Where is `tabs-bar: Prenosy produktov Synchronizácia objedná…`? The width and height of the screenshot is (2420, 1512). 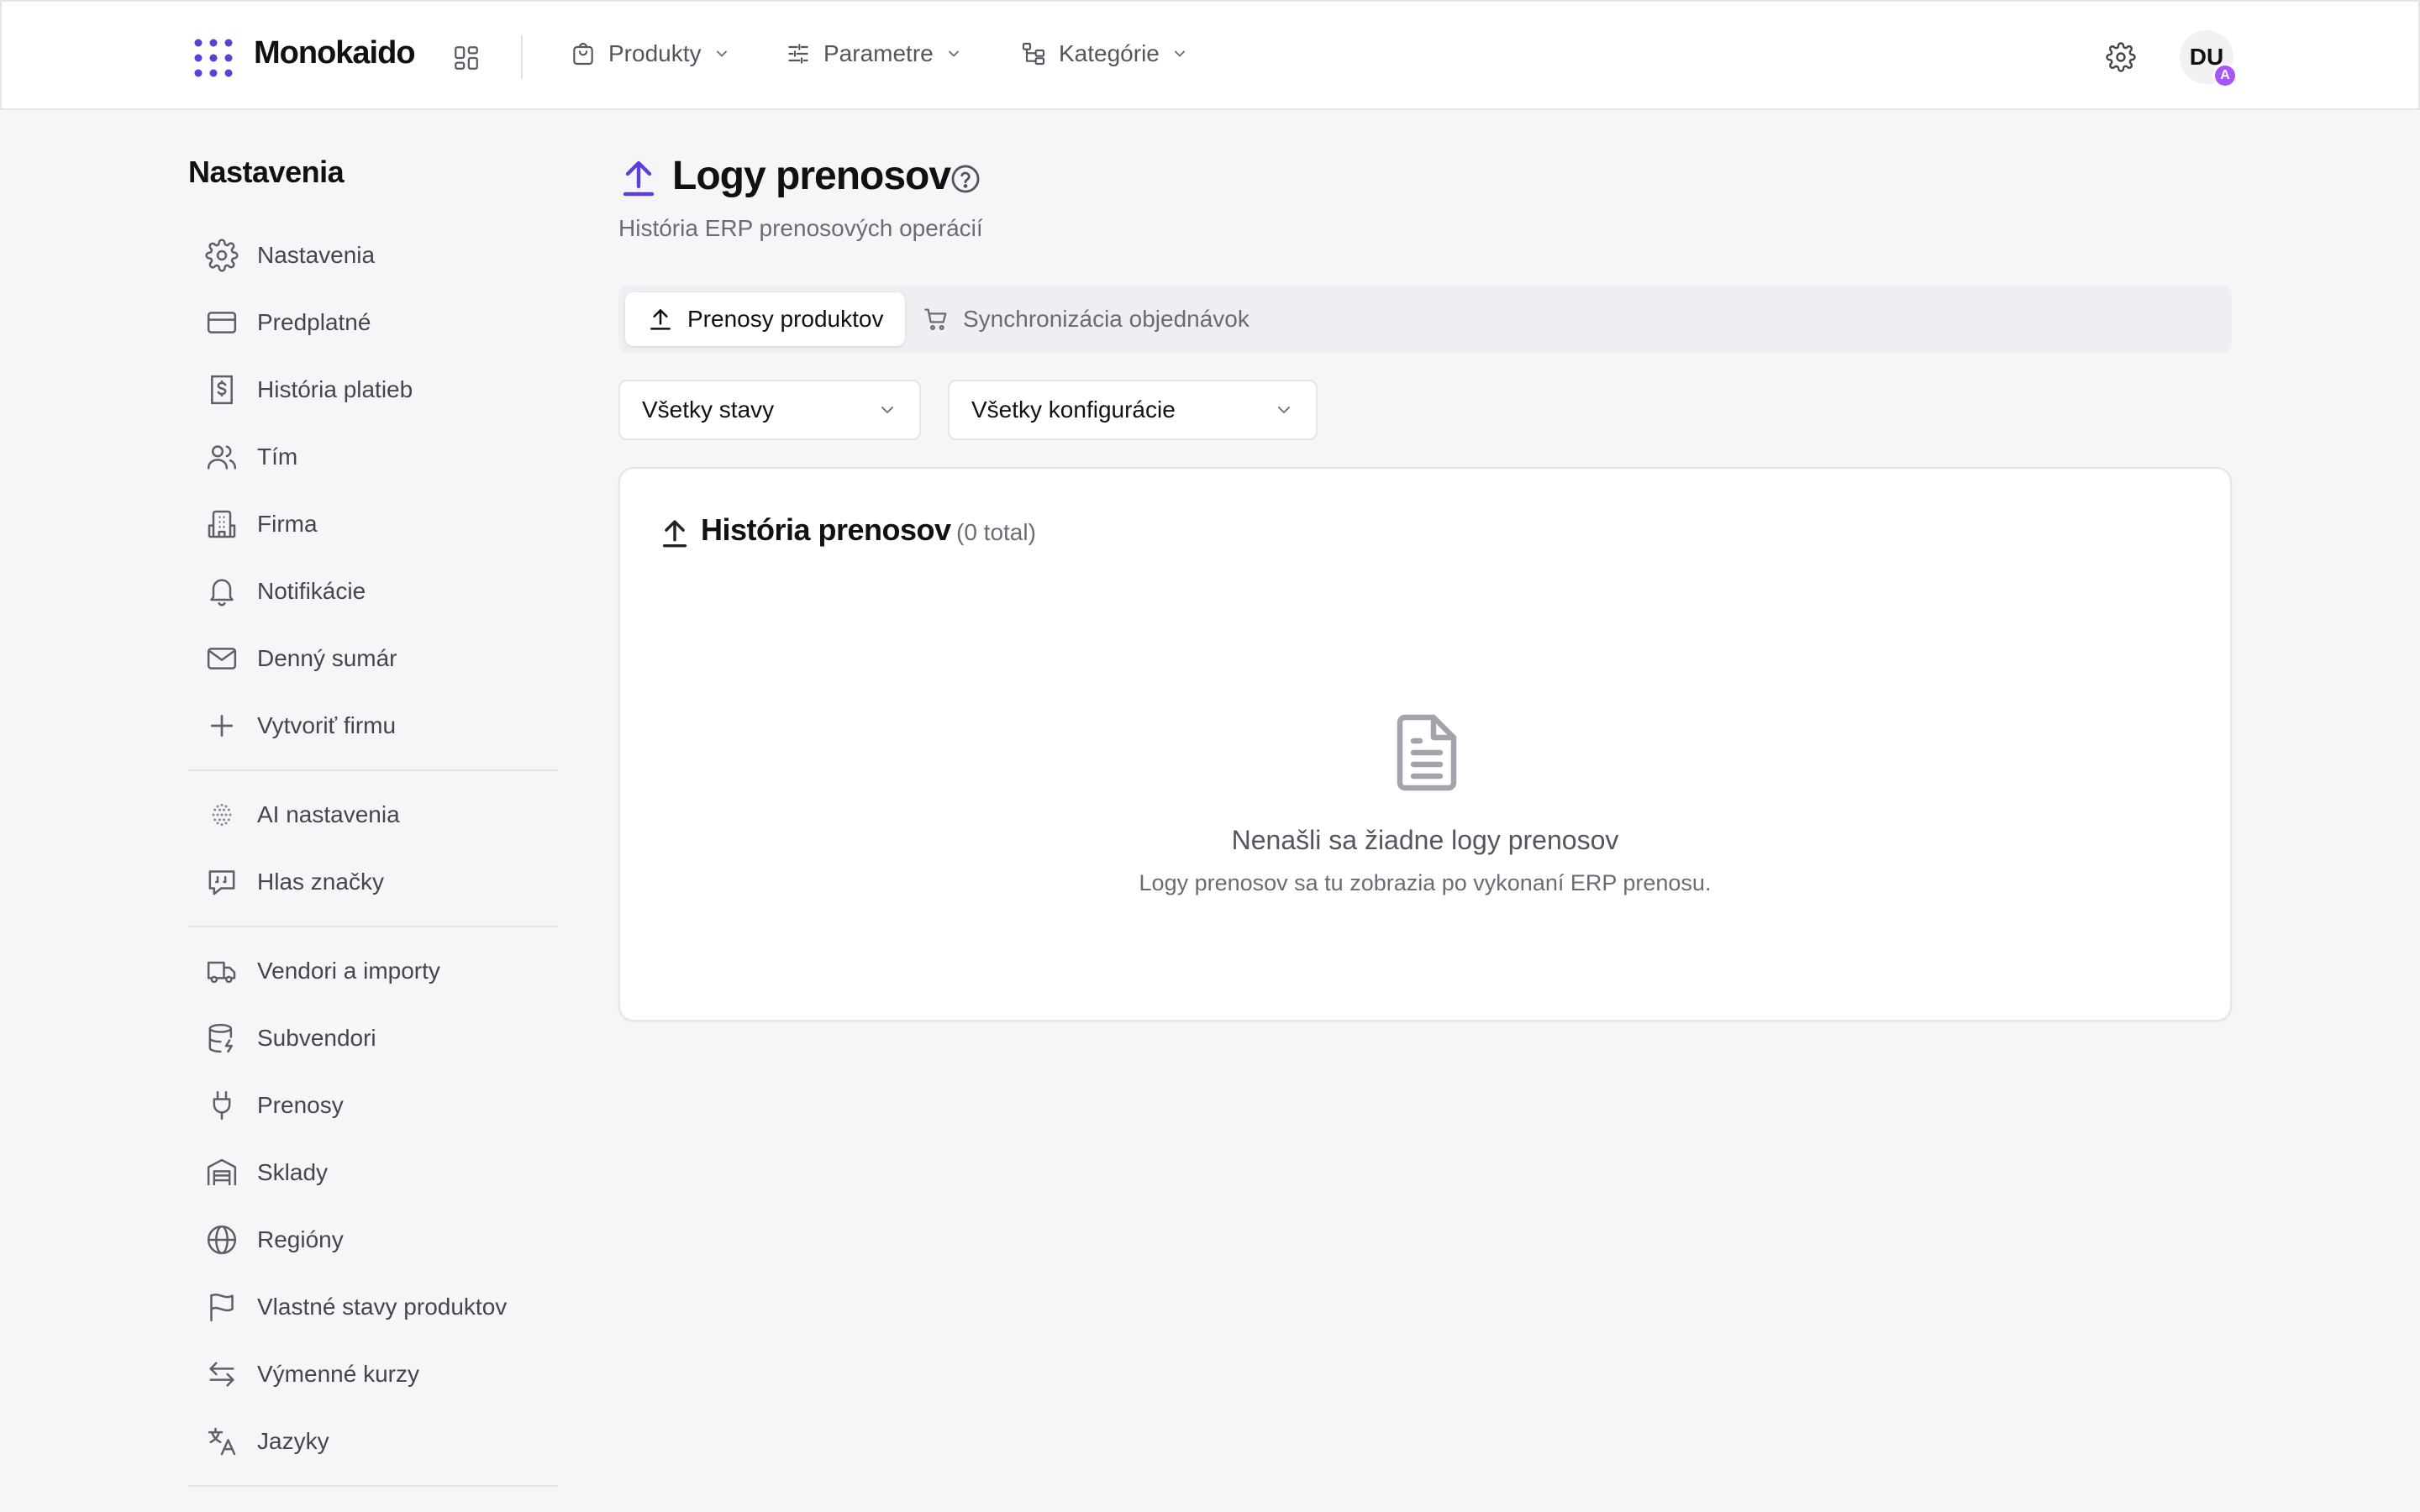 tabs-bar: Prenosy produktov Synchronizácia objedná… is located at coordinates (1425, 319).